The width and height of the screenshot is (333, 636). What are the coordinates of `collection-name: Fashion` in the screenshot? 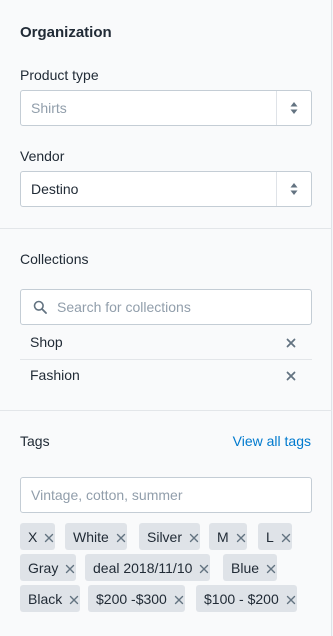 It's located at (55, 375).